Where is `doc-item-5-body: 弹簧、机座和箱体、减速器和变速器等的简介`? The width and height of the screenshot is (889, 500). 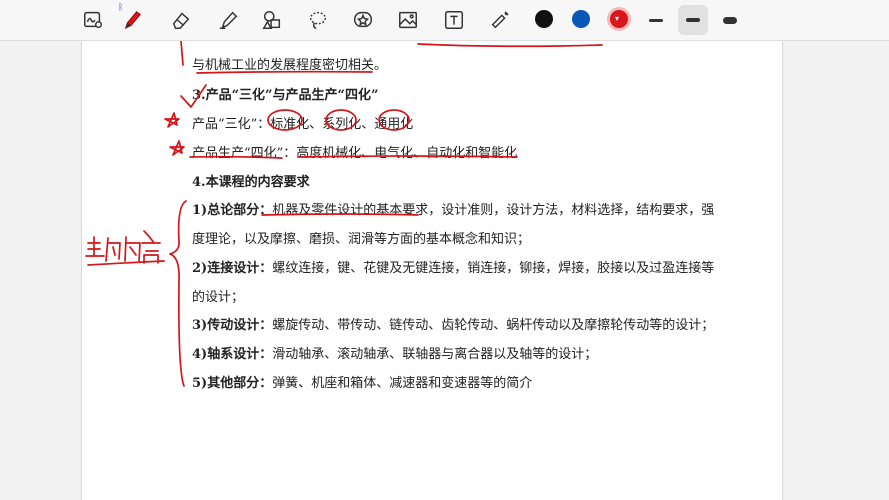 doc-item-5-body: 弹簧、机座和箱体、减速器和变速器等的简介 is located at coordinates (402, 383).